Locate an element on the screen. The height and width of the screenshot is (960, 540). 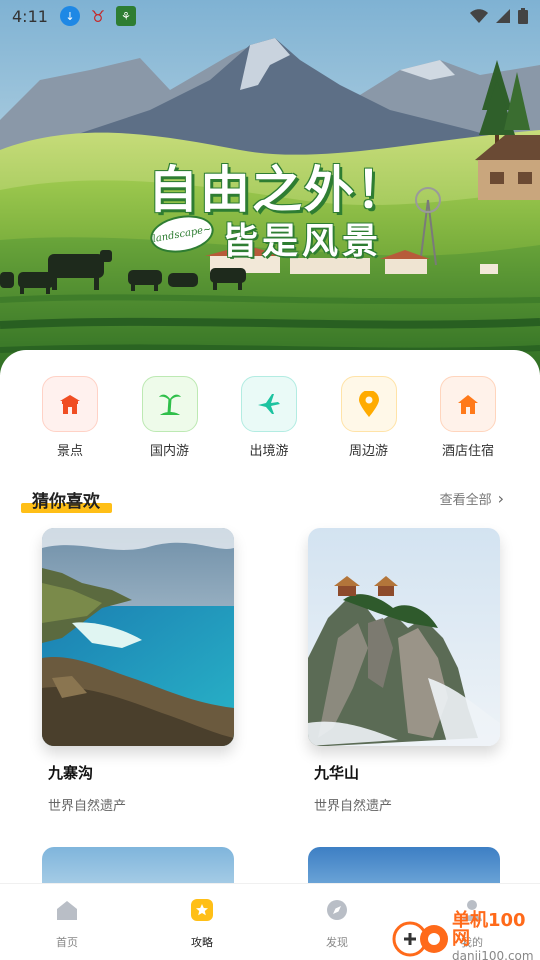
nav-guide: 攻略 is located at coordinates (202, 924).